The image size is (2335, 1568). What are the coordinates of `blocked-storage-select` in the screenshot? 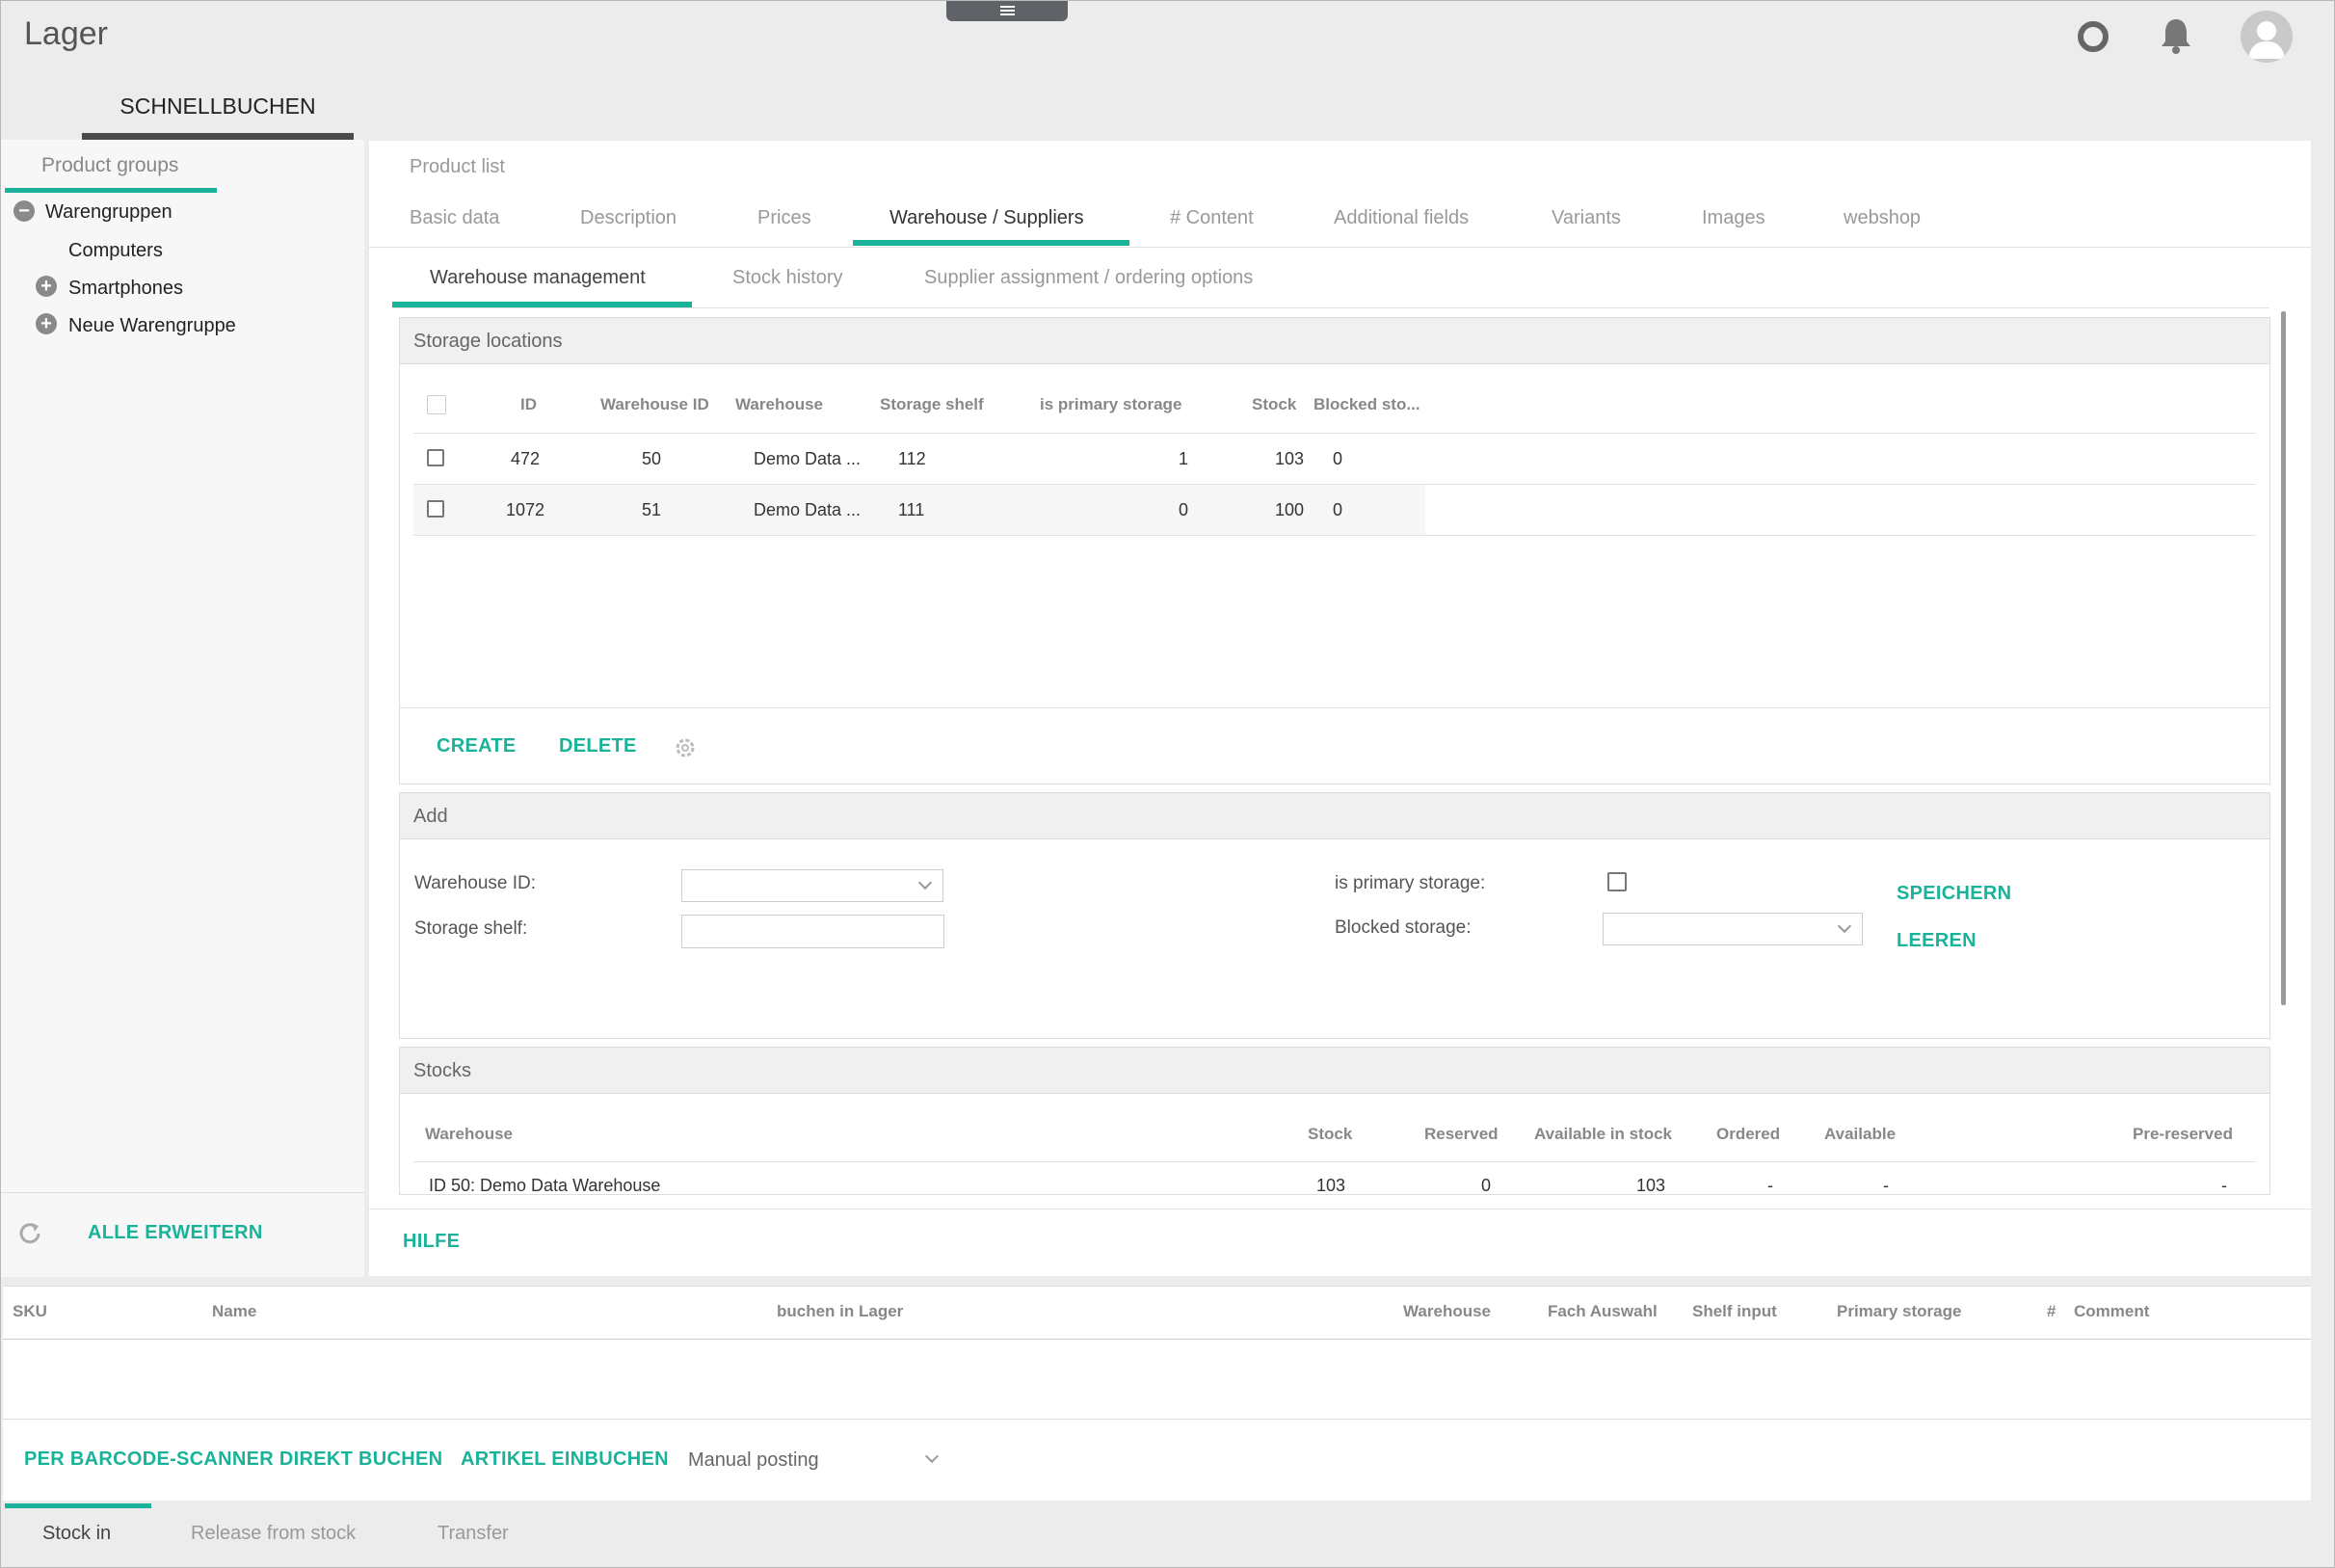 It's located at (1733, 929).